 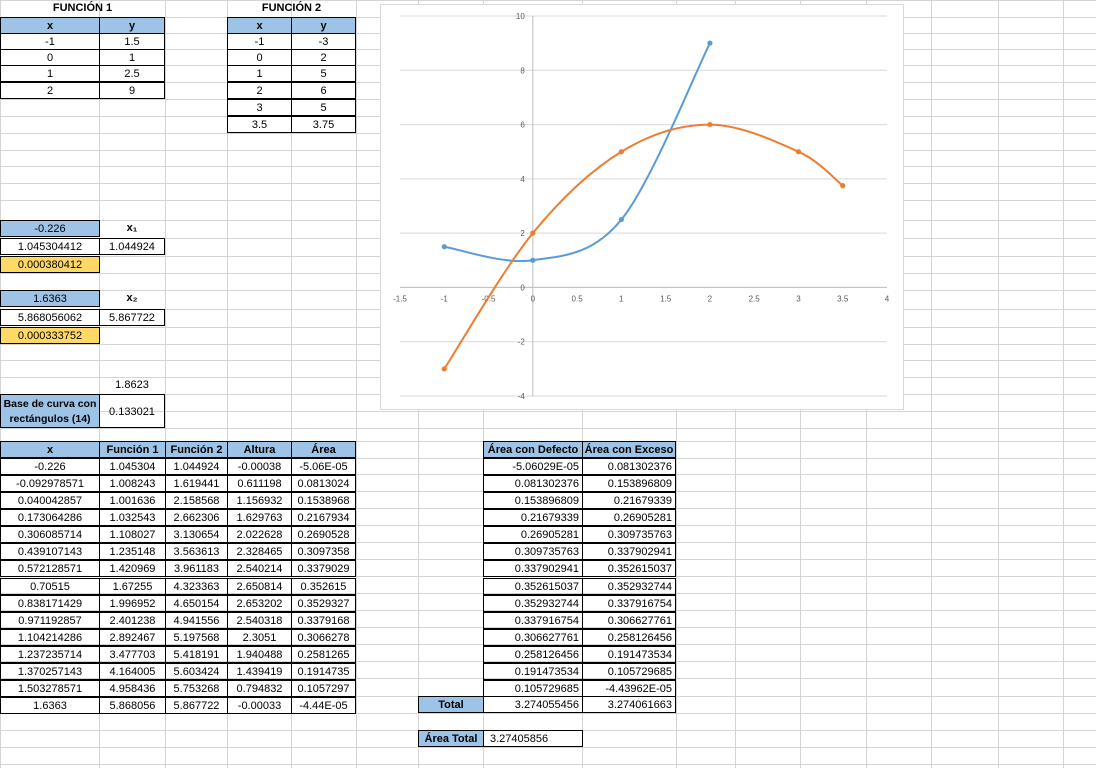 I want to click on table-cell: 1.237235714, so click(x=50, y=654).